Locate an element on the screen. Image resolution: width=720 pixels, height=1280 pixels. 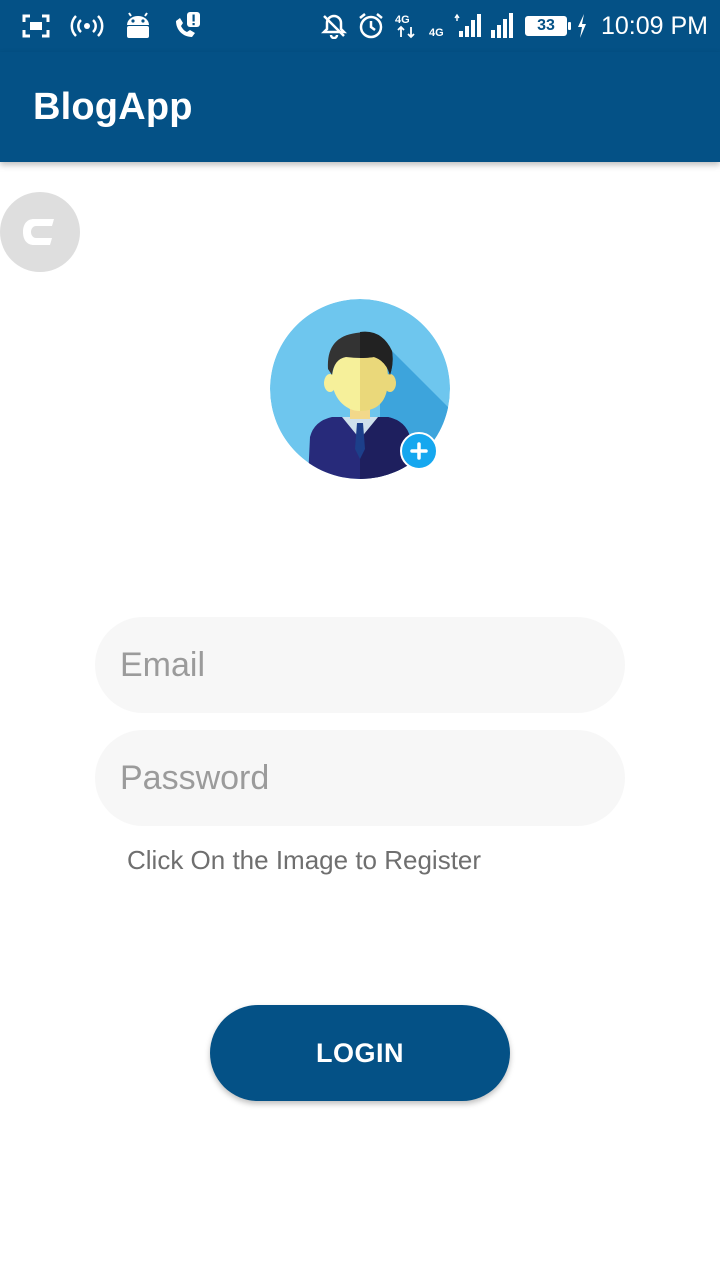
bell-off-icon is located at coordinates (333, 26).